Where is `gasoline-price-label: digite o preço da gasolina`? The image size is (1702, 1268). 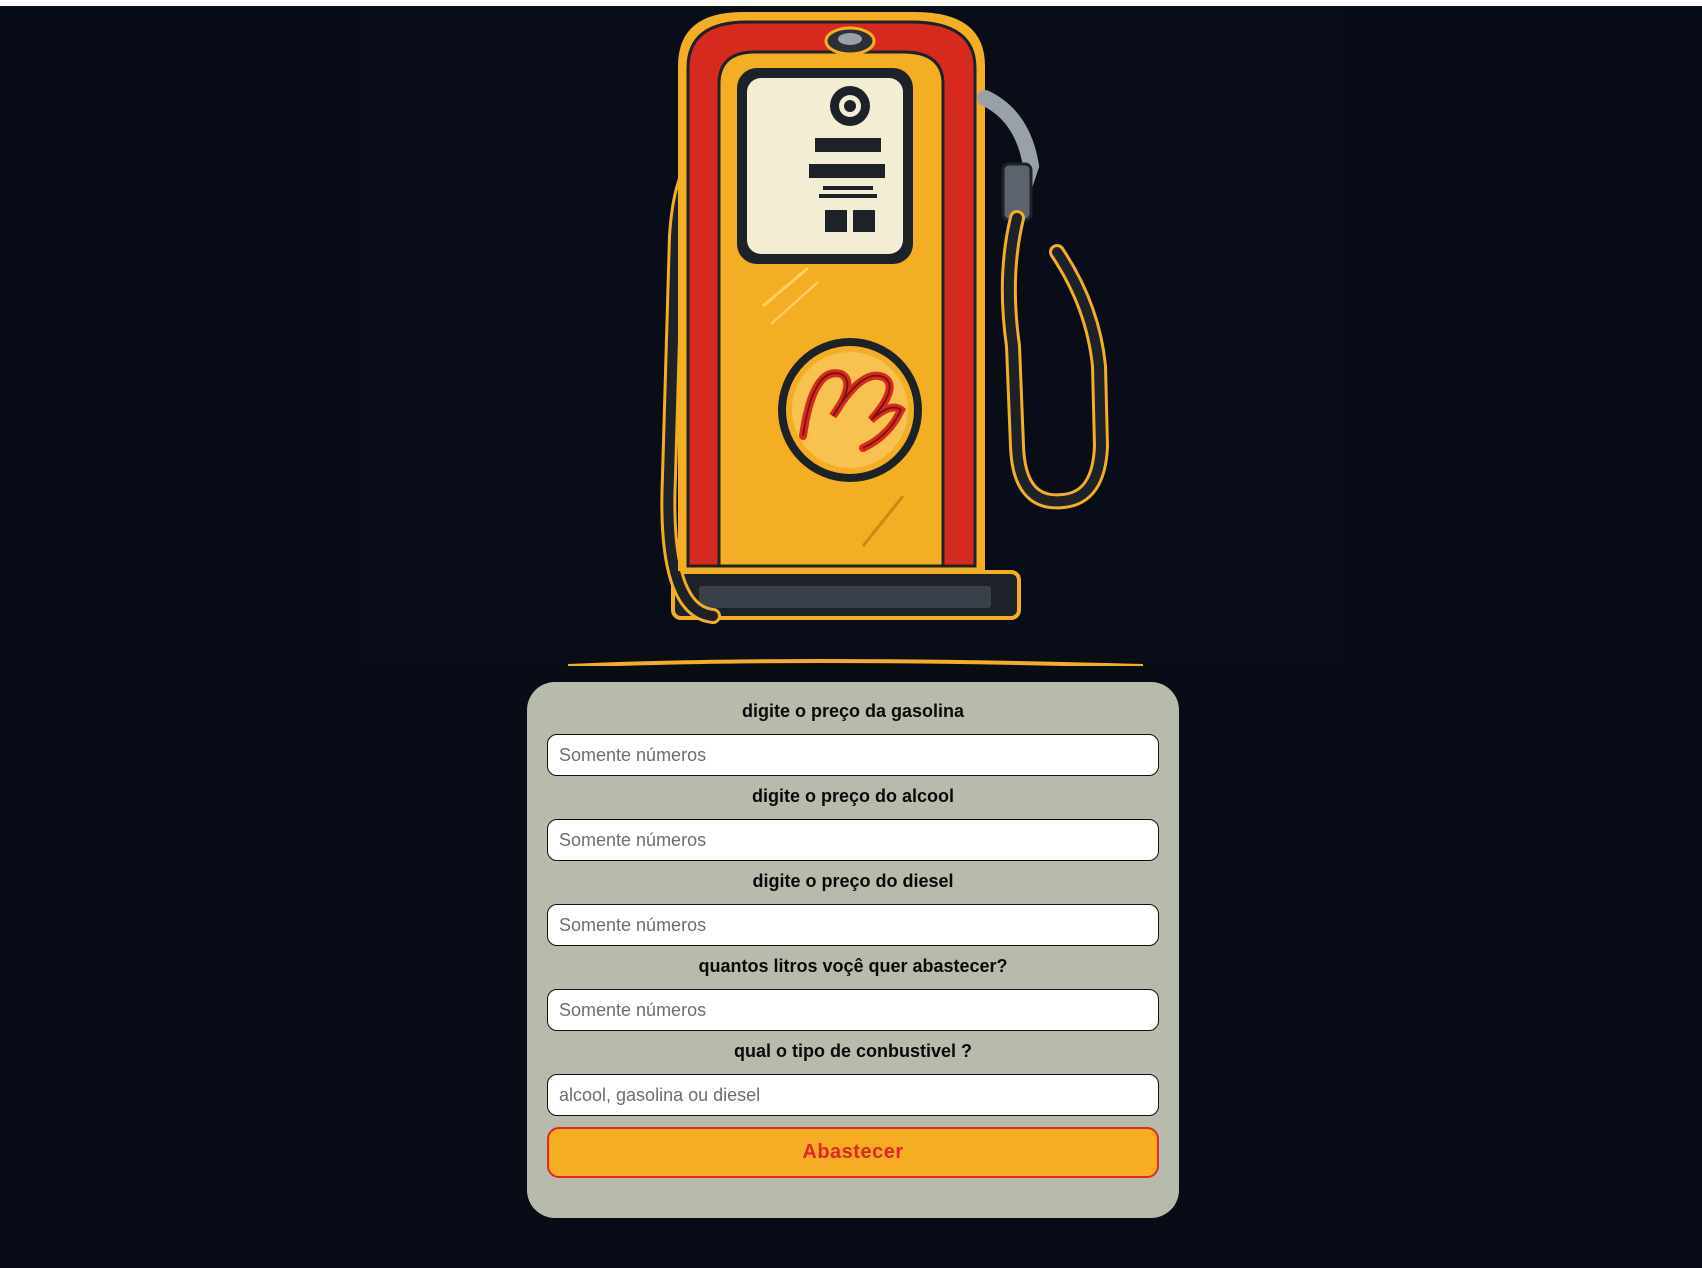 gasoline-price-label: digite o preço da gasolina is located at coordinates (853, 711).